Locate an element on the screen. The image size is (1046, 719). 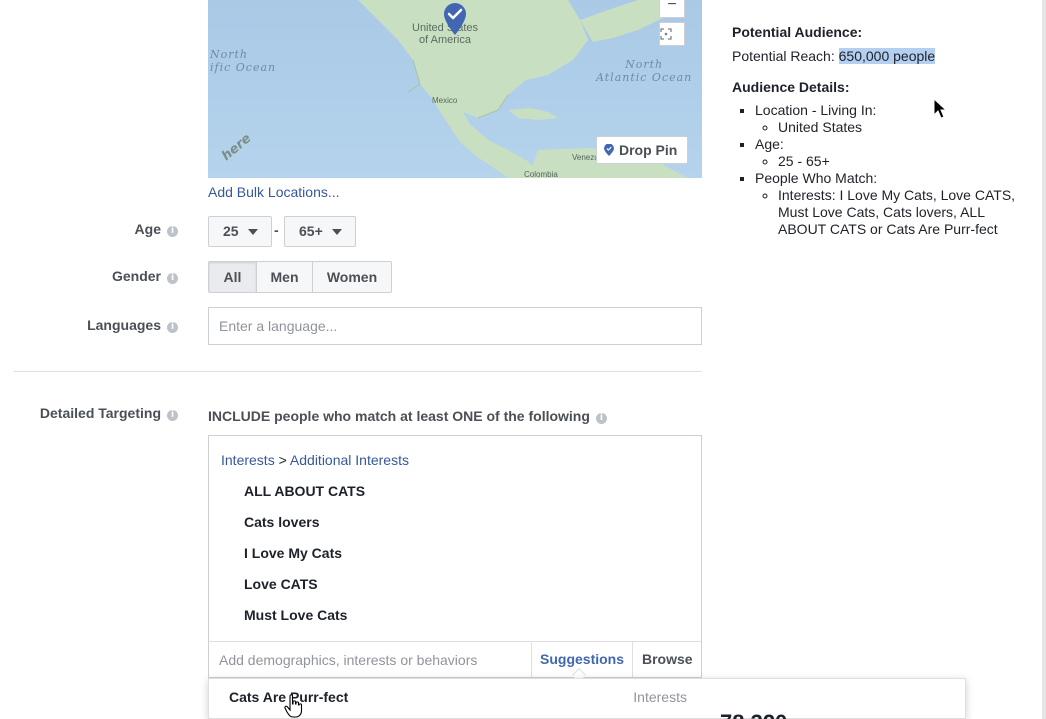
potential-reach-value: 650,000 people is located at coordinates (887, 56).